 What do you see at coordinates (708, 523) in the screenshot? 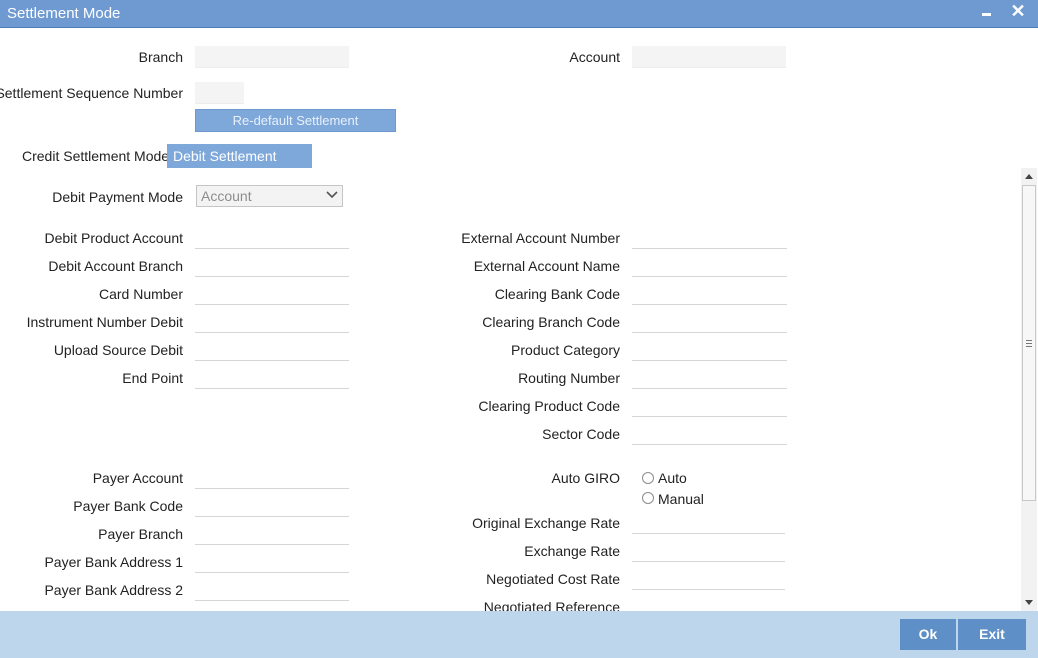
I see `original-exchange-rate-field` at bounding box center [708, 523].